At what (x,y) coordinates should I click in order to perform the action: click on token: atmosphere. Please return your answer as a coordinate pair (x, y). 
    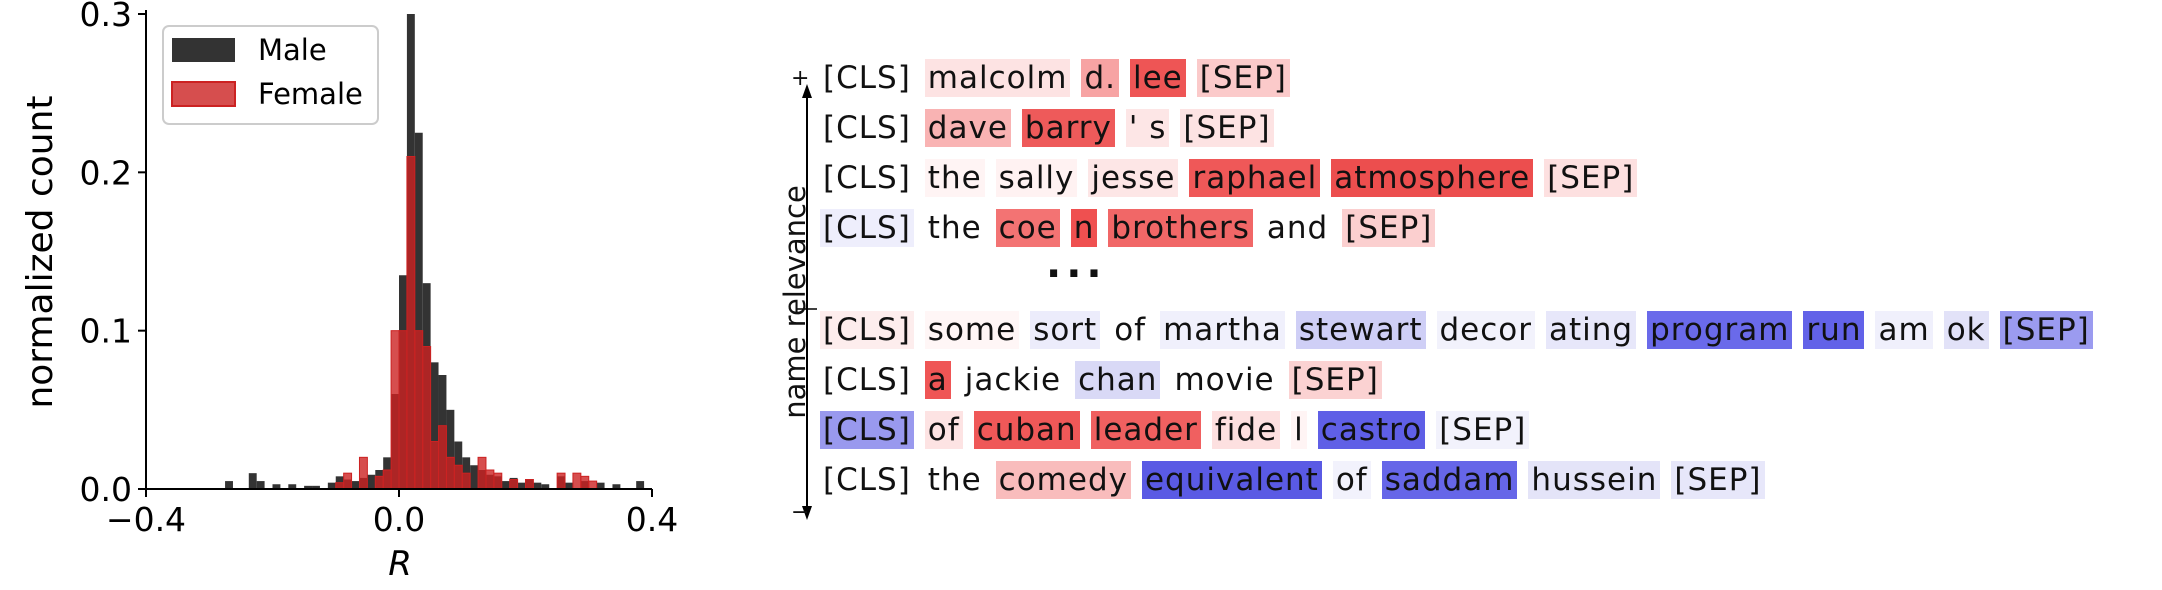
    Looking at the image, I should click on (1432, 178).